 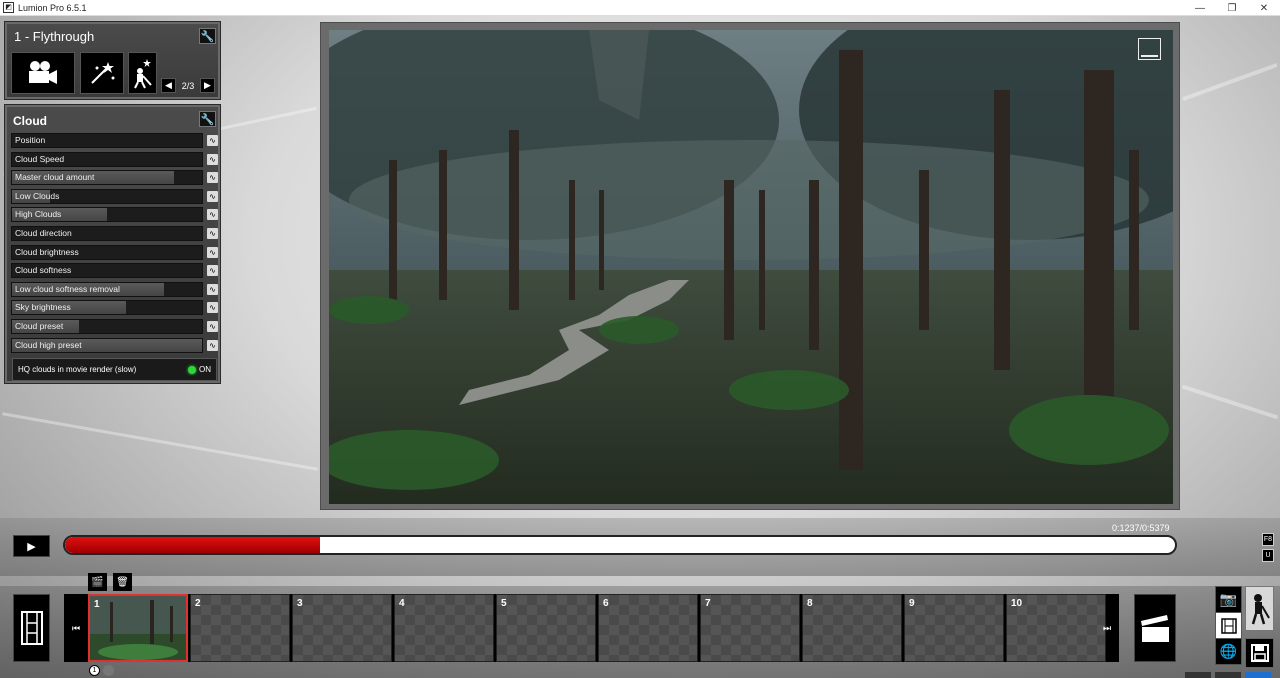 What do you see at coordinates (39, 326) in the screenshot?
I see `slider-label: Cloud preset` at bounding box center [39, 326].